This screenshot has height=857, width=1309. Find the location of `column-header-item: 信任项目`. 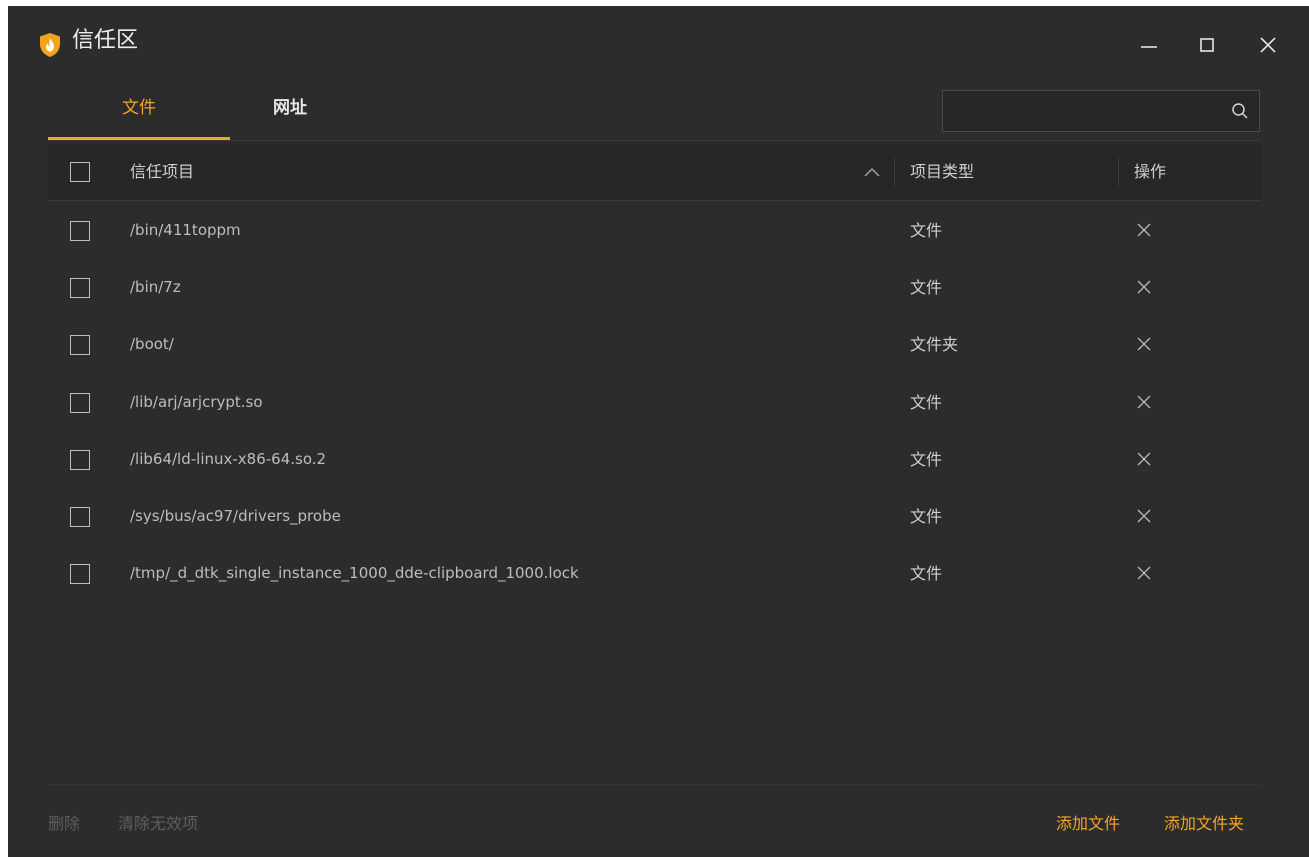

column-header-item: 信任项目 is located at coordinates (162, 172).